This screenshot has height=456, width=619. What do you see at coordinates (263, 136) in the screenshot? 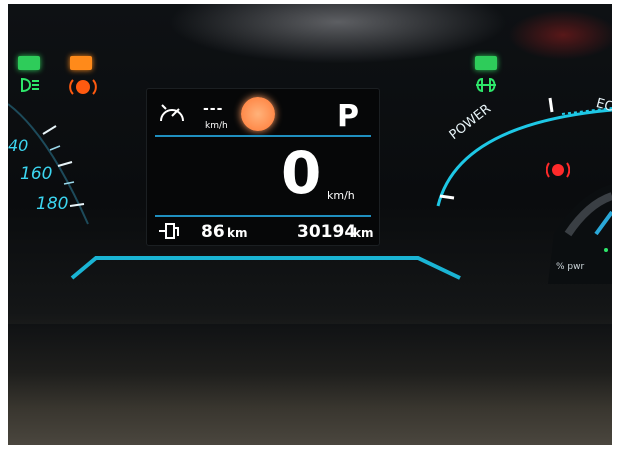
I see `display-separator-top` at bounding box center [263, 136].